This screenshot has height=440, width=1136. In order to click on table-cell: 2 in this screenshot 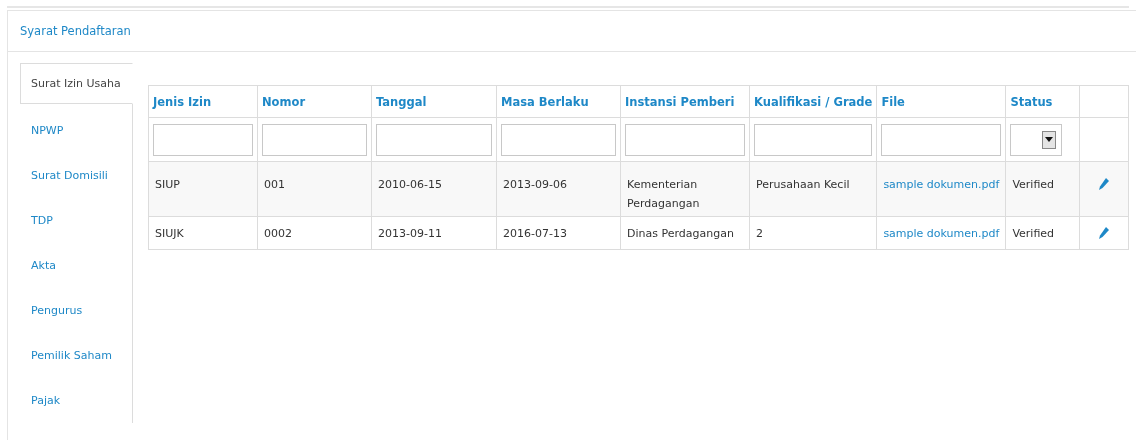, I will do `click(759, 233)`.